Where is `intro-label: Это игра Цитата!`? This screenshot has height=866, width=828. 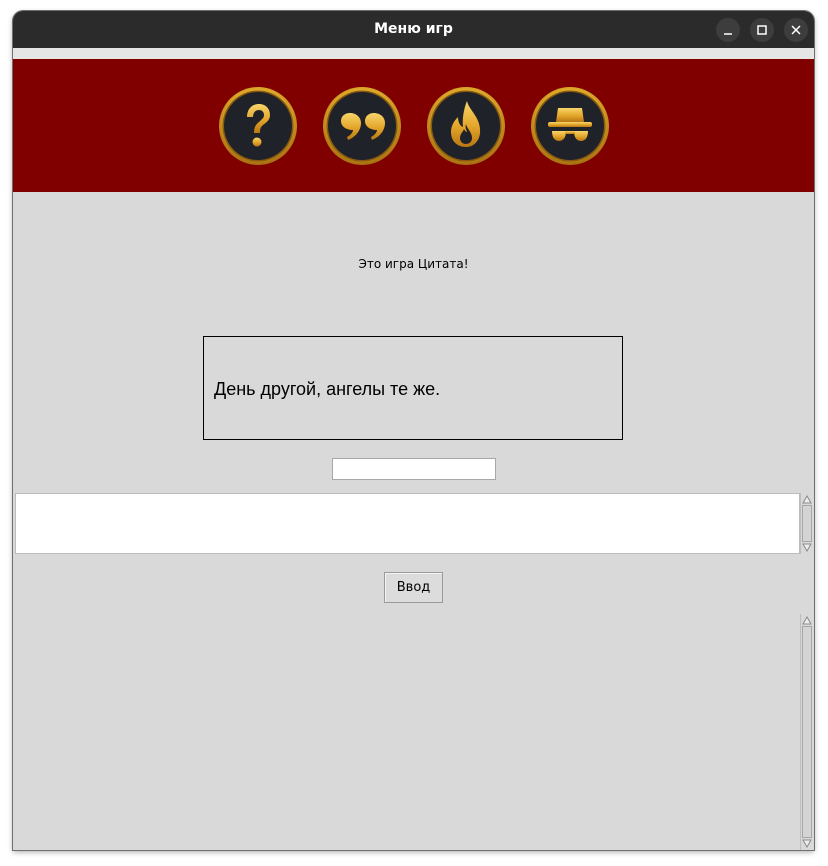 intro-label: Это игра Цитата! is located at coordinates (413, 264).